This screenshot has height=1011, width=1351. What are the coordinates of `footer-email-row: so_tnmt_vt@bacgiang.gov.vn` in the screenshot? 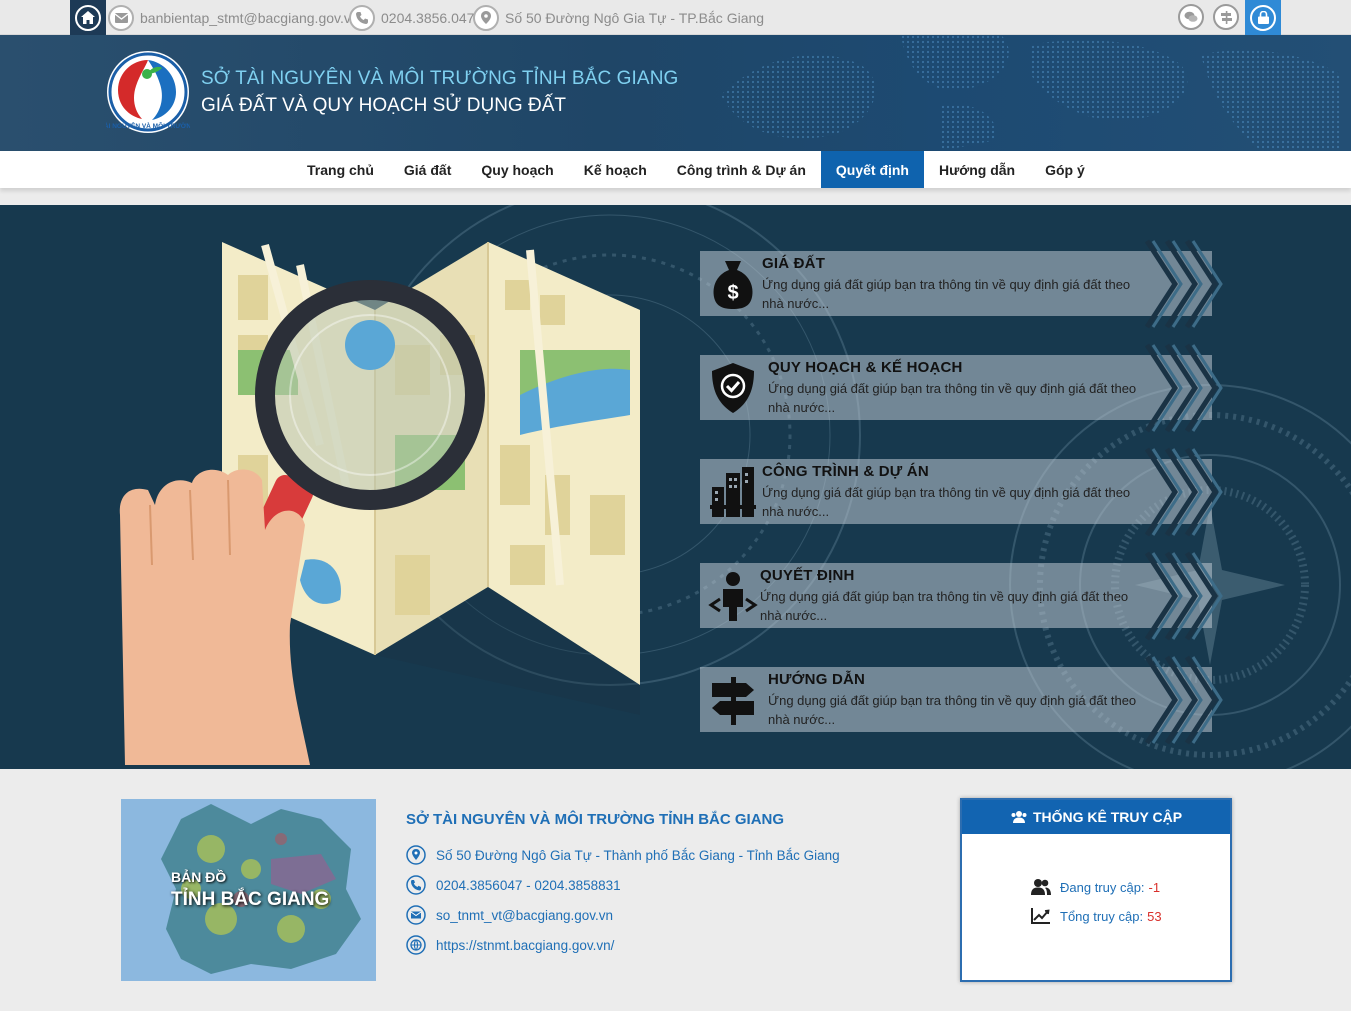 It's located at (509, 915).